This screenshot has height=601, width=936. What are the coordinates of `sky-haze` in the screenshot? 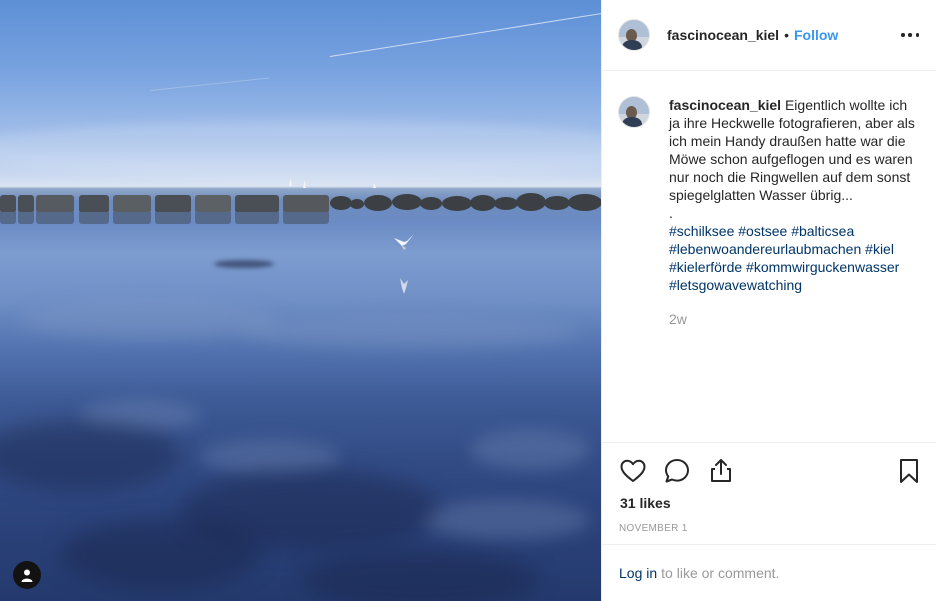 It's located at (300, 150).